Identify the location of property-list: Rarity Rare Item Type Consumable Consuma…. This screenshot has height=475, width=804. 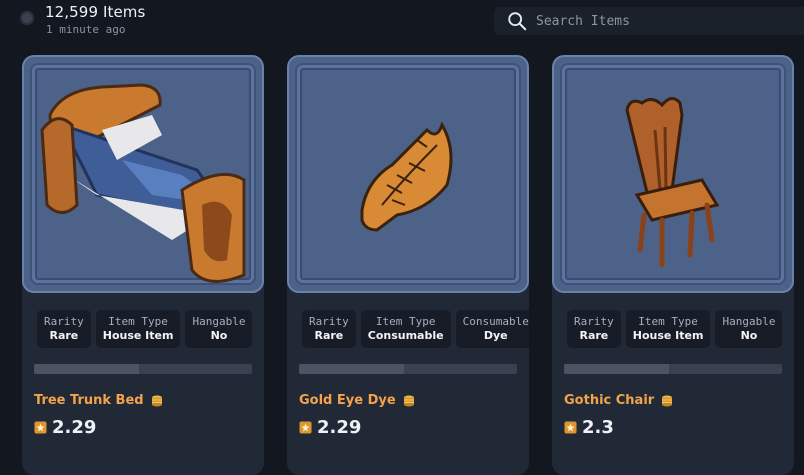
(415, 329).